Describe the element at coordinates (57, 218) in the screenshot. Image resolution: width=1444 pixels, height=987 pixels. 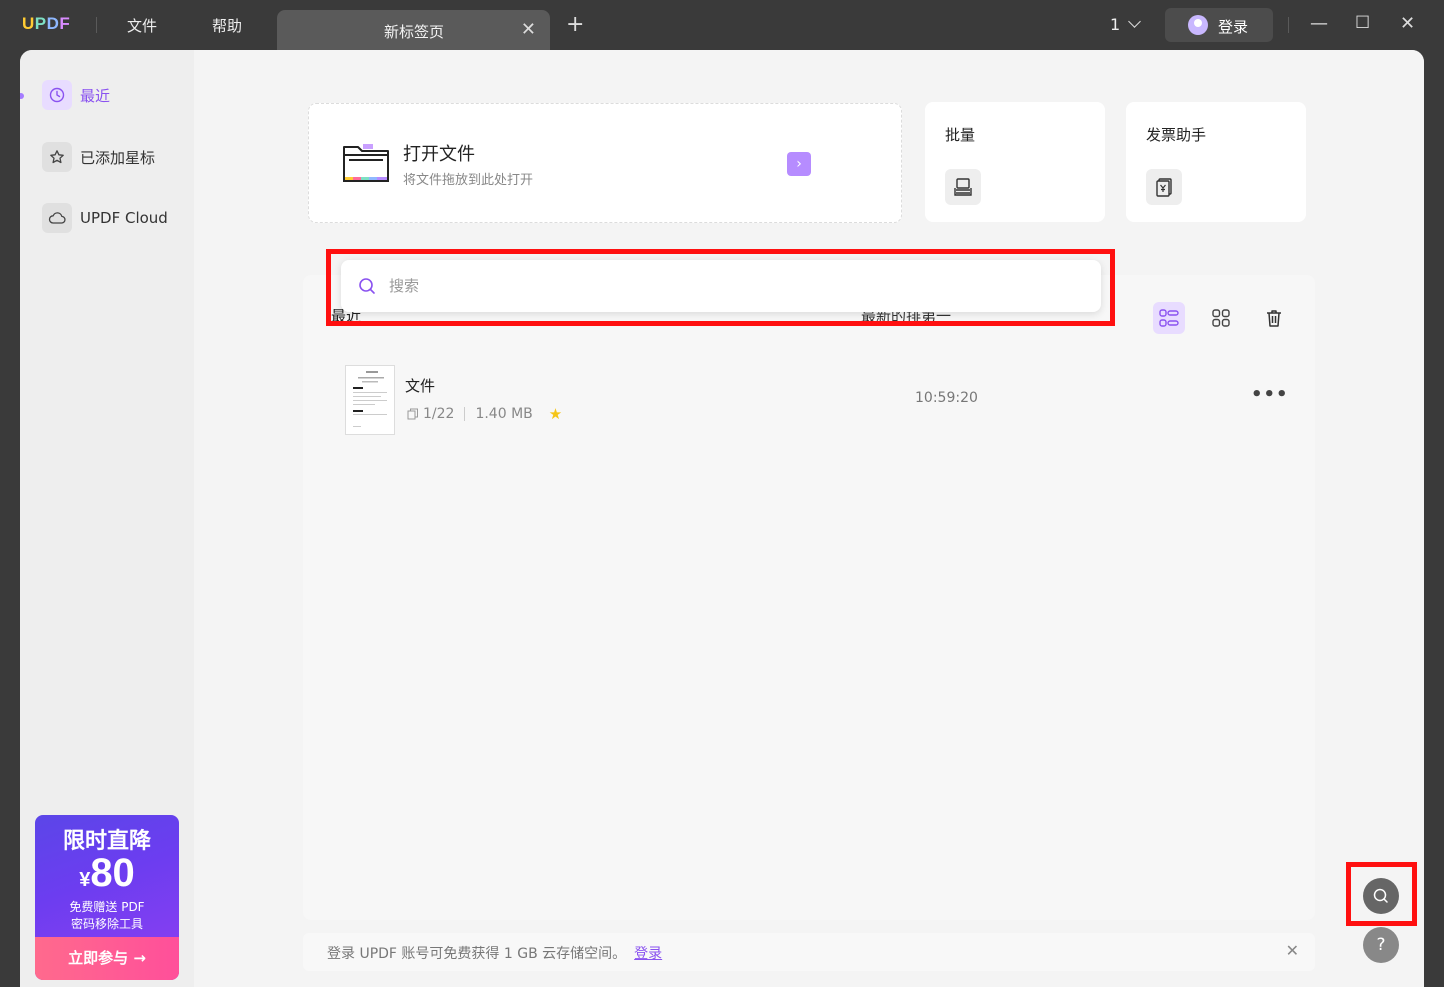
I see `cloud-icon` at that location.